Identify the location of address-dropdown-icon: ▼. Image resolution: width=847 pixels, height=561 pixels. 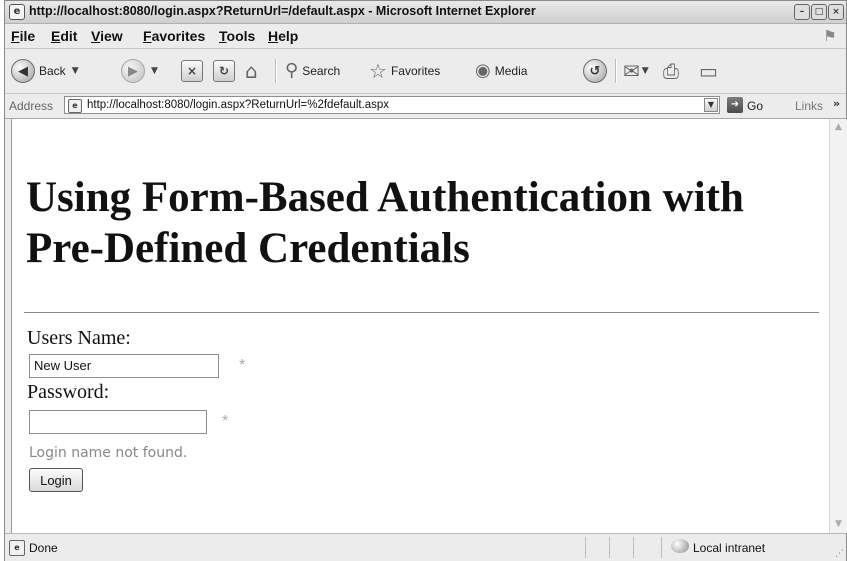
(711, 105).